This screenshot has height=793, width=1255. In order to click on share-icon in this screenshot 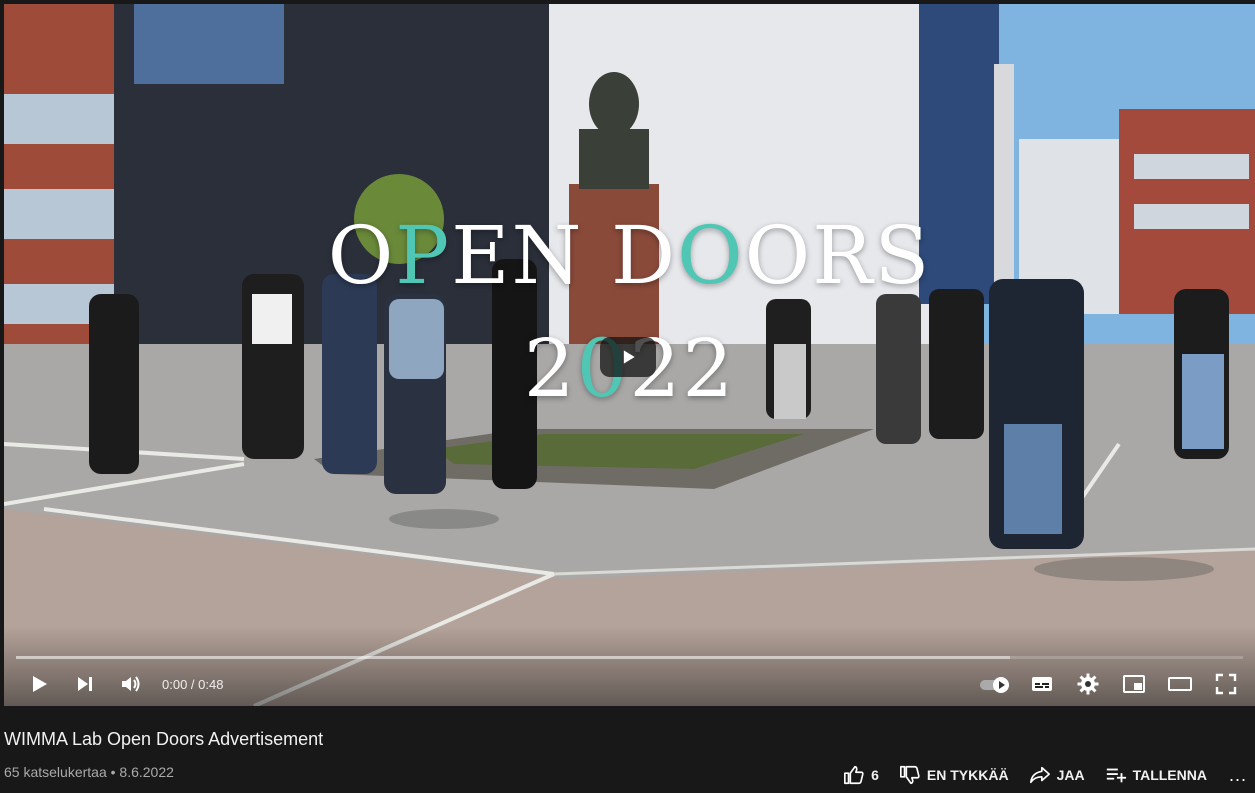, I will do `click(1039, 775)`.